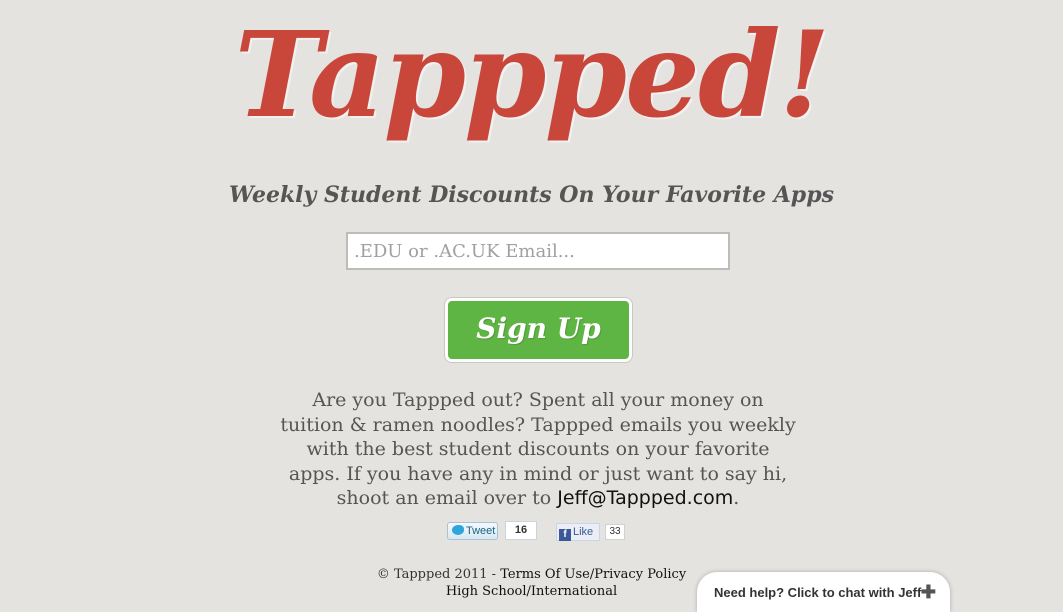  I want to click on twitter-bird-icon, so click(458, 530).